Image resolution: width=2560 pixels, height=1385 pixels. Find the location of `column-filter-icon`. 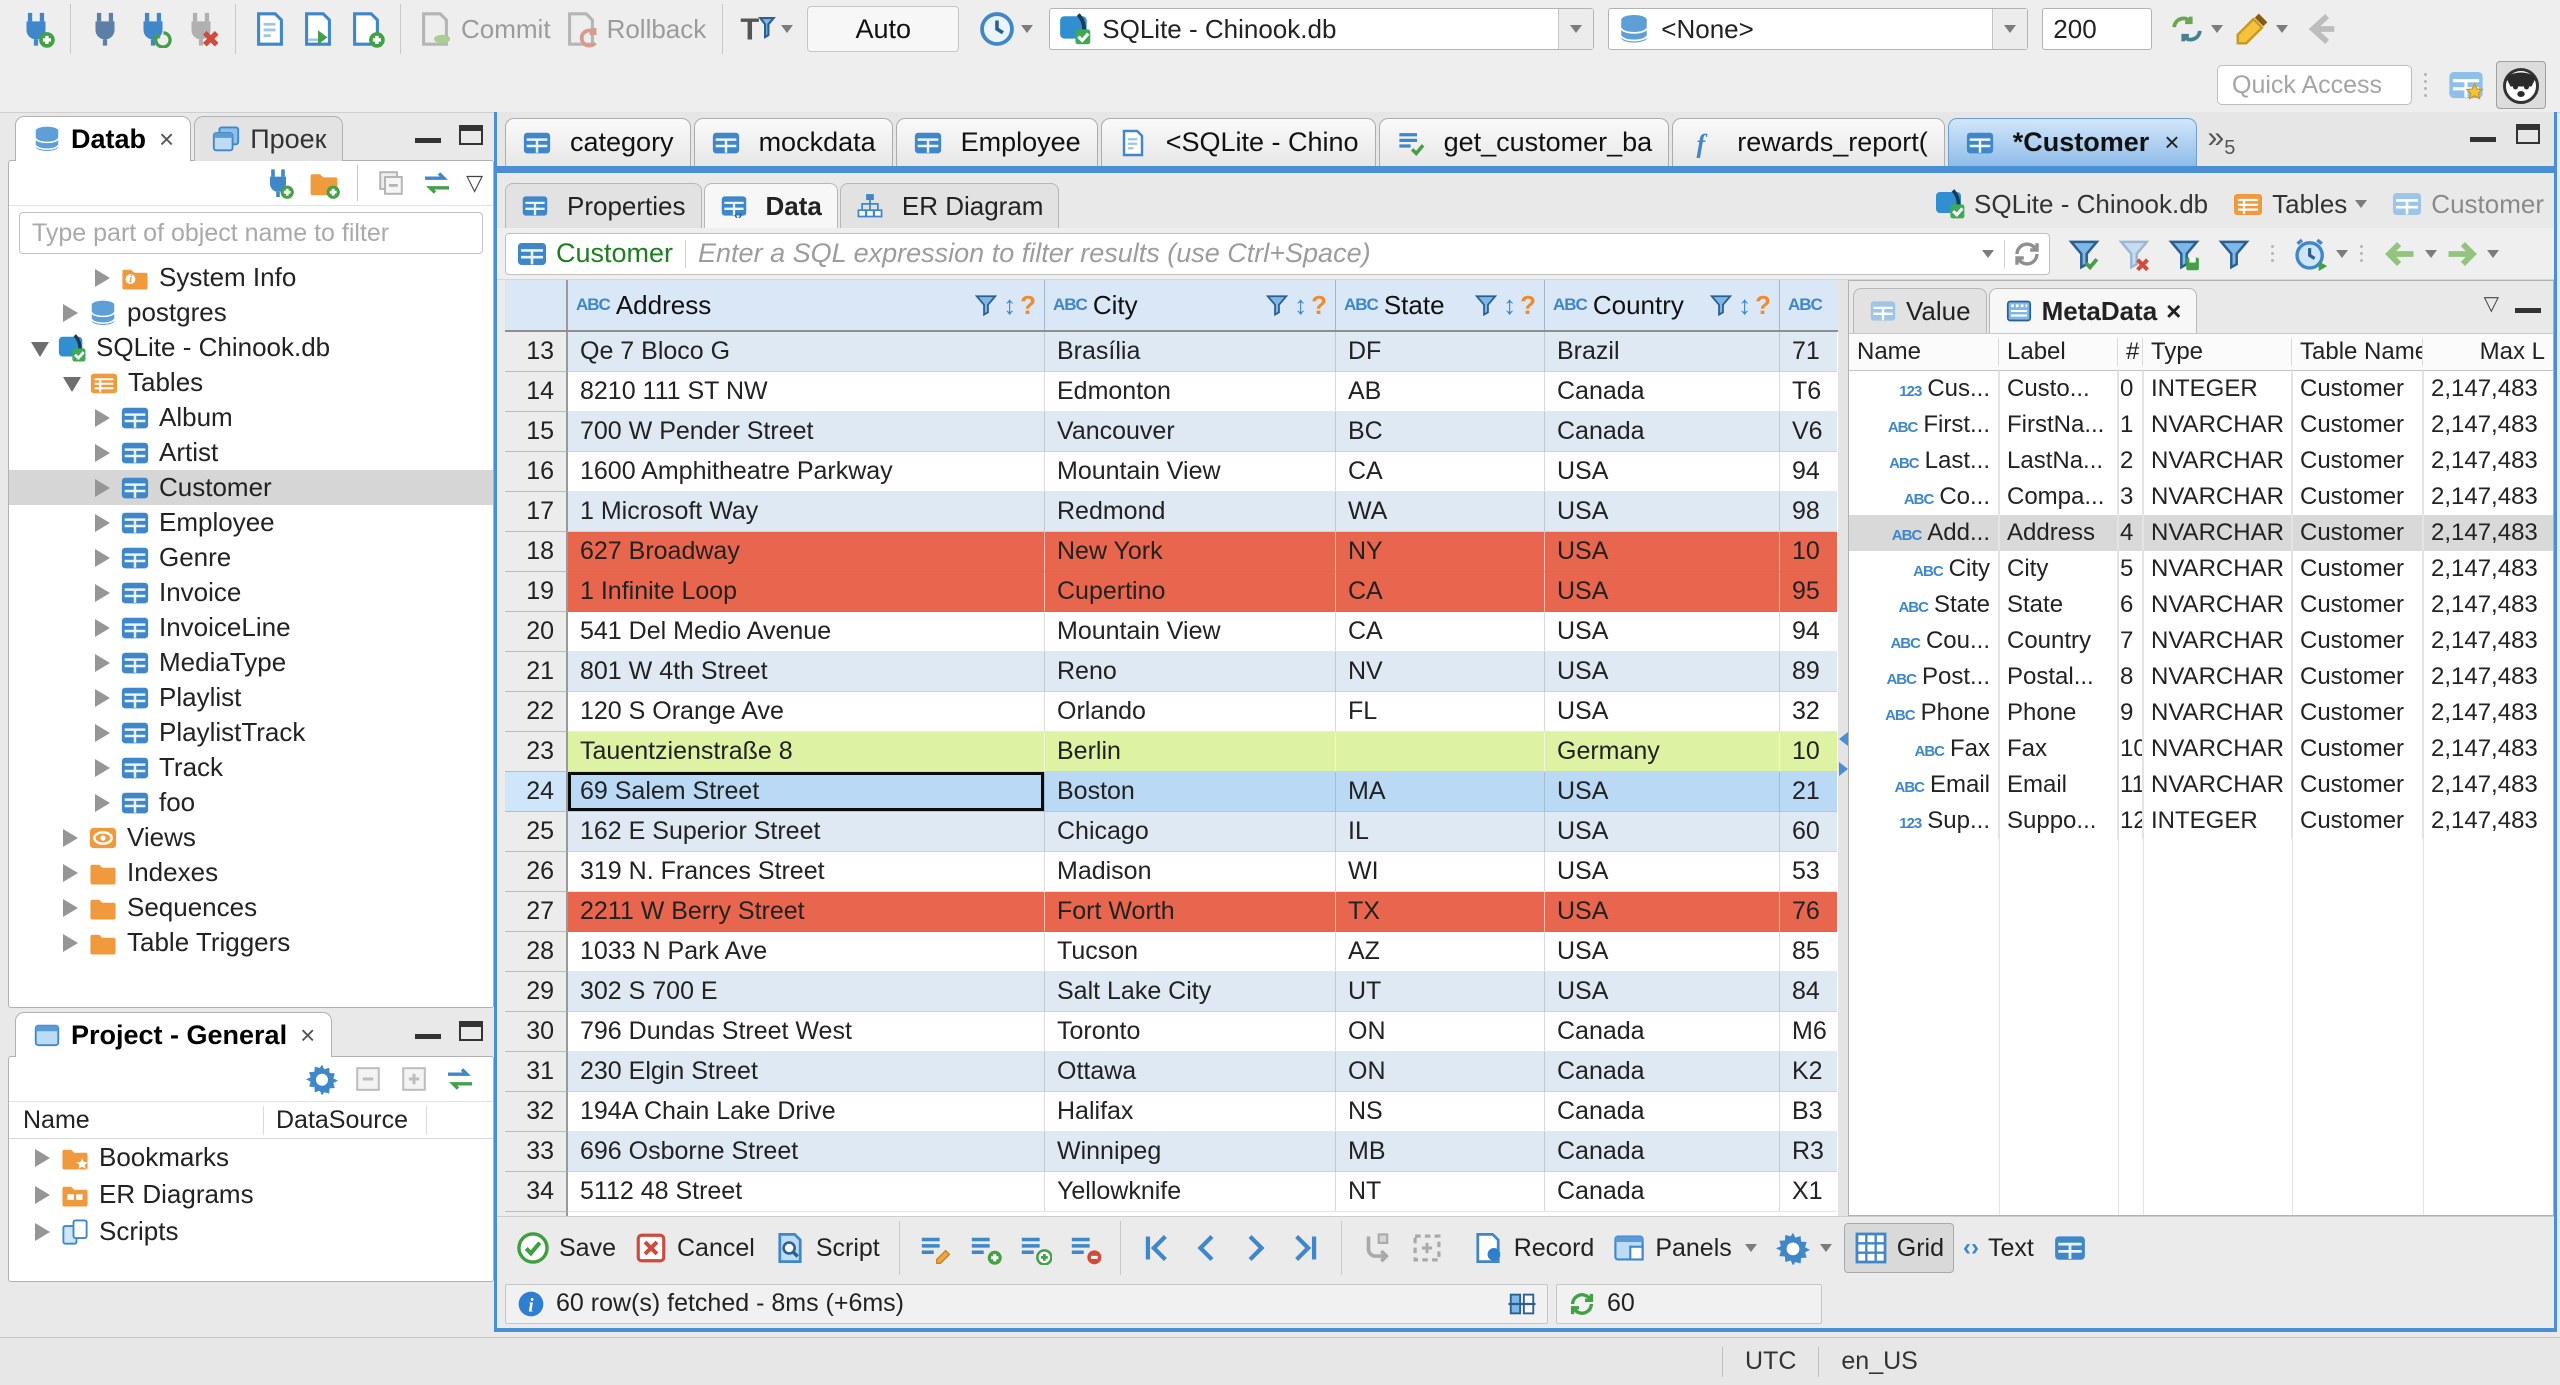

column-filter-icon is located at coordinates (1486, 305).